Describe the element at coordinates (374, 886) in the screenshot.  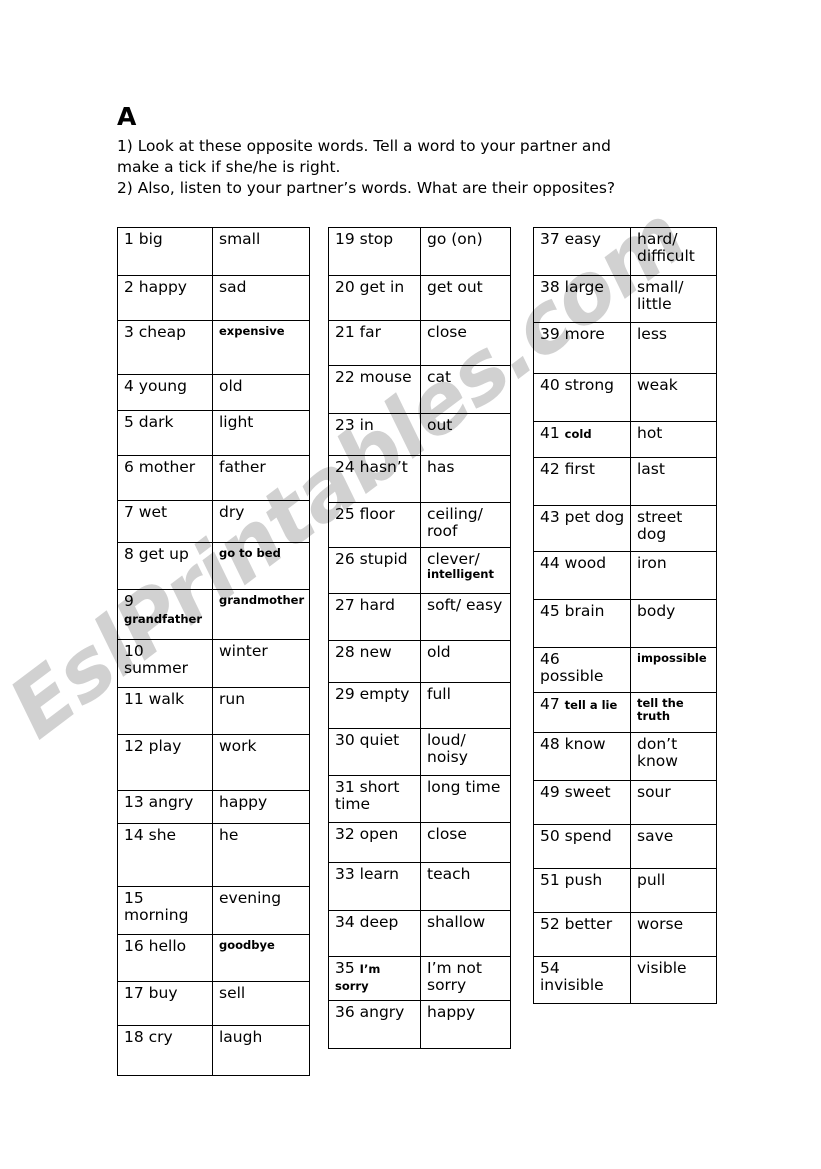
I see `word-cell: 33 learn` at that location.